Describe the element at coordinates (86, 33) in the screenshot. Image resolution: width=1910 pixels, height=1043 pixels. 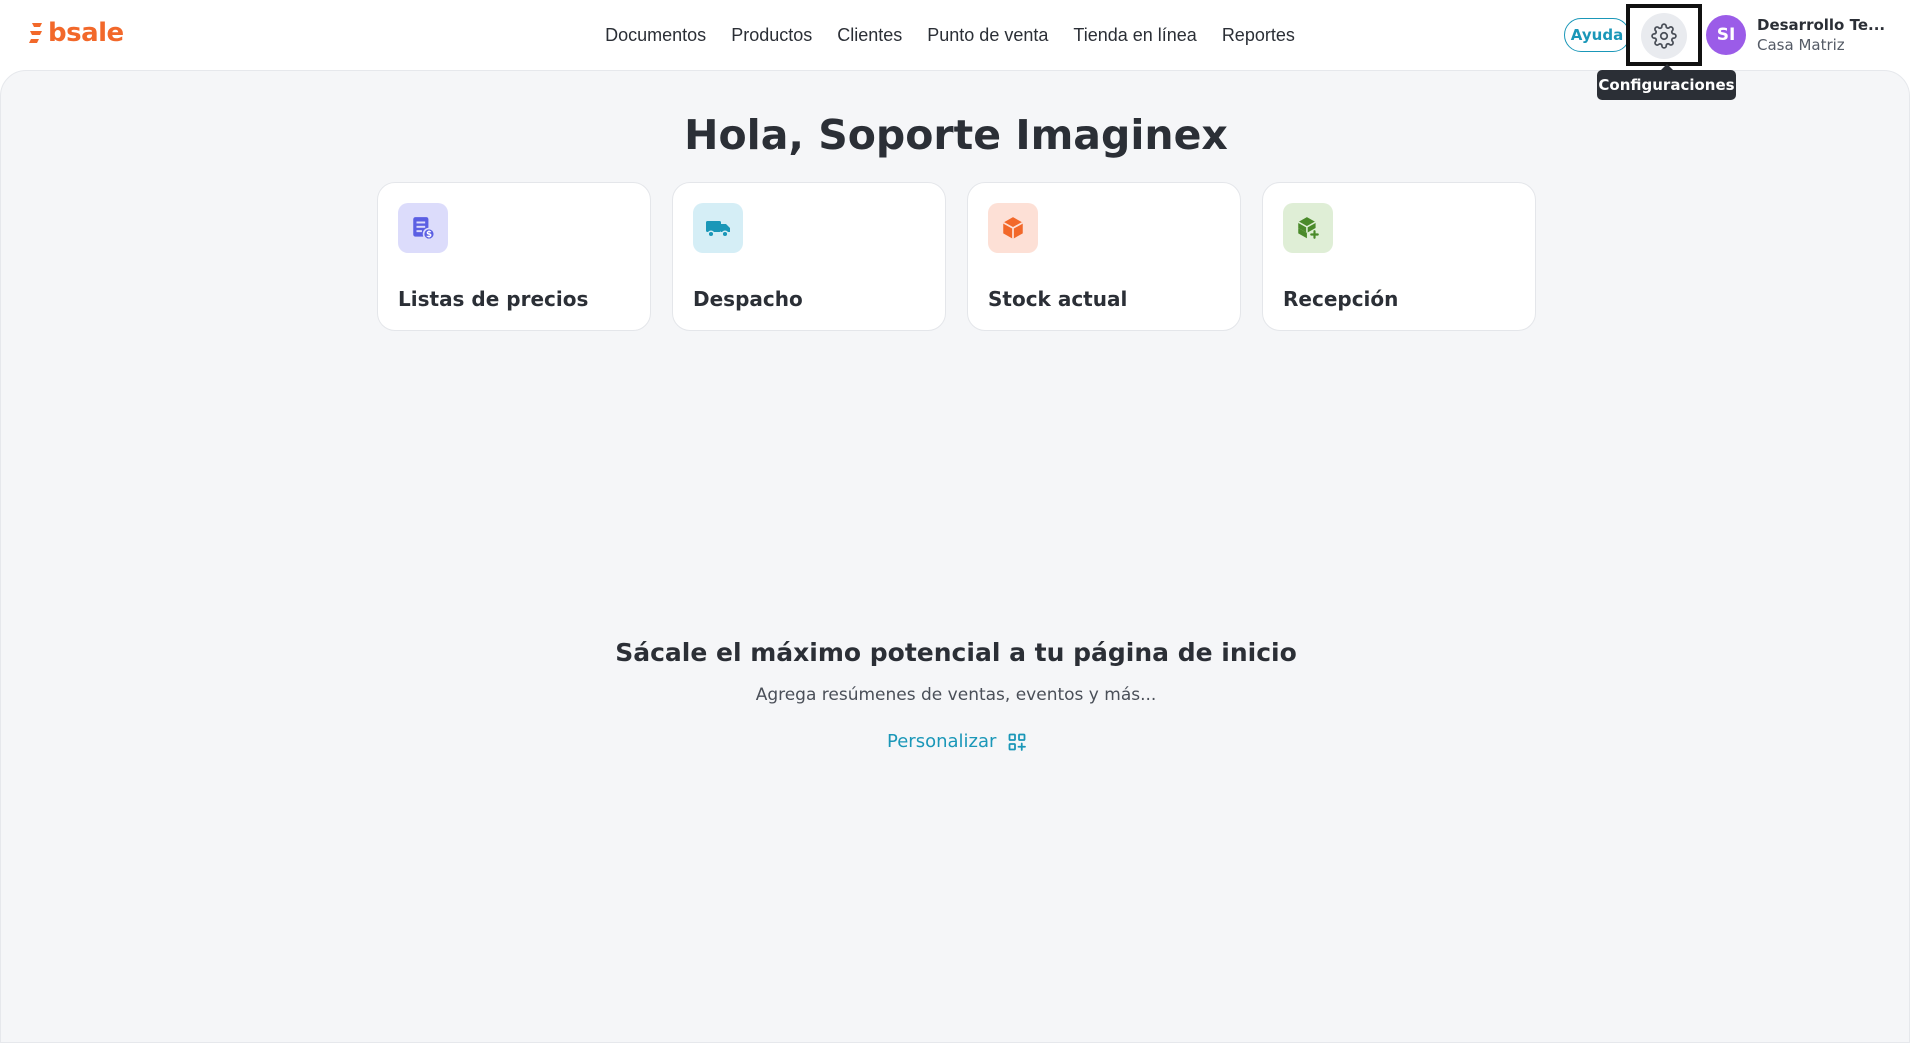
I see `brand-name: bsale` at that location.